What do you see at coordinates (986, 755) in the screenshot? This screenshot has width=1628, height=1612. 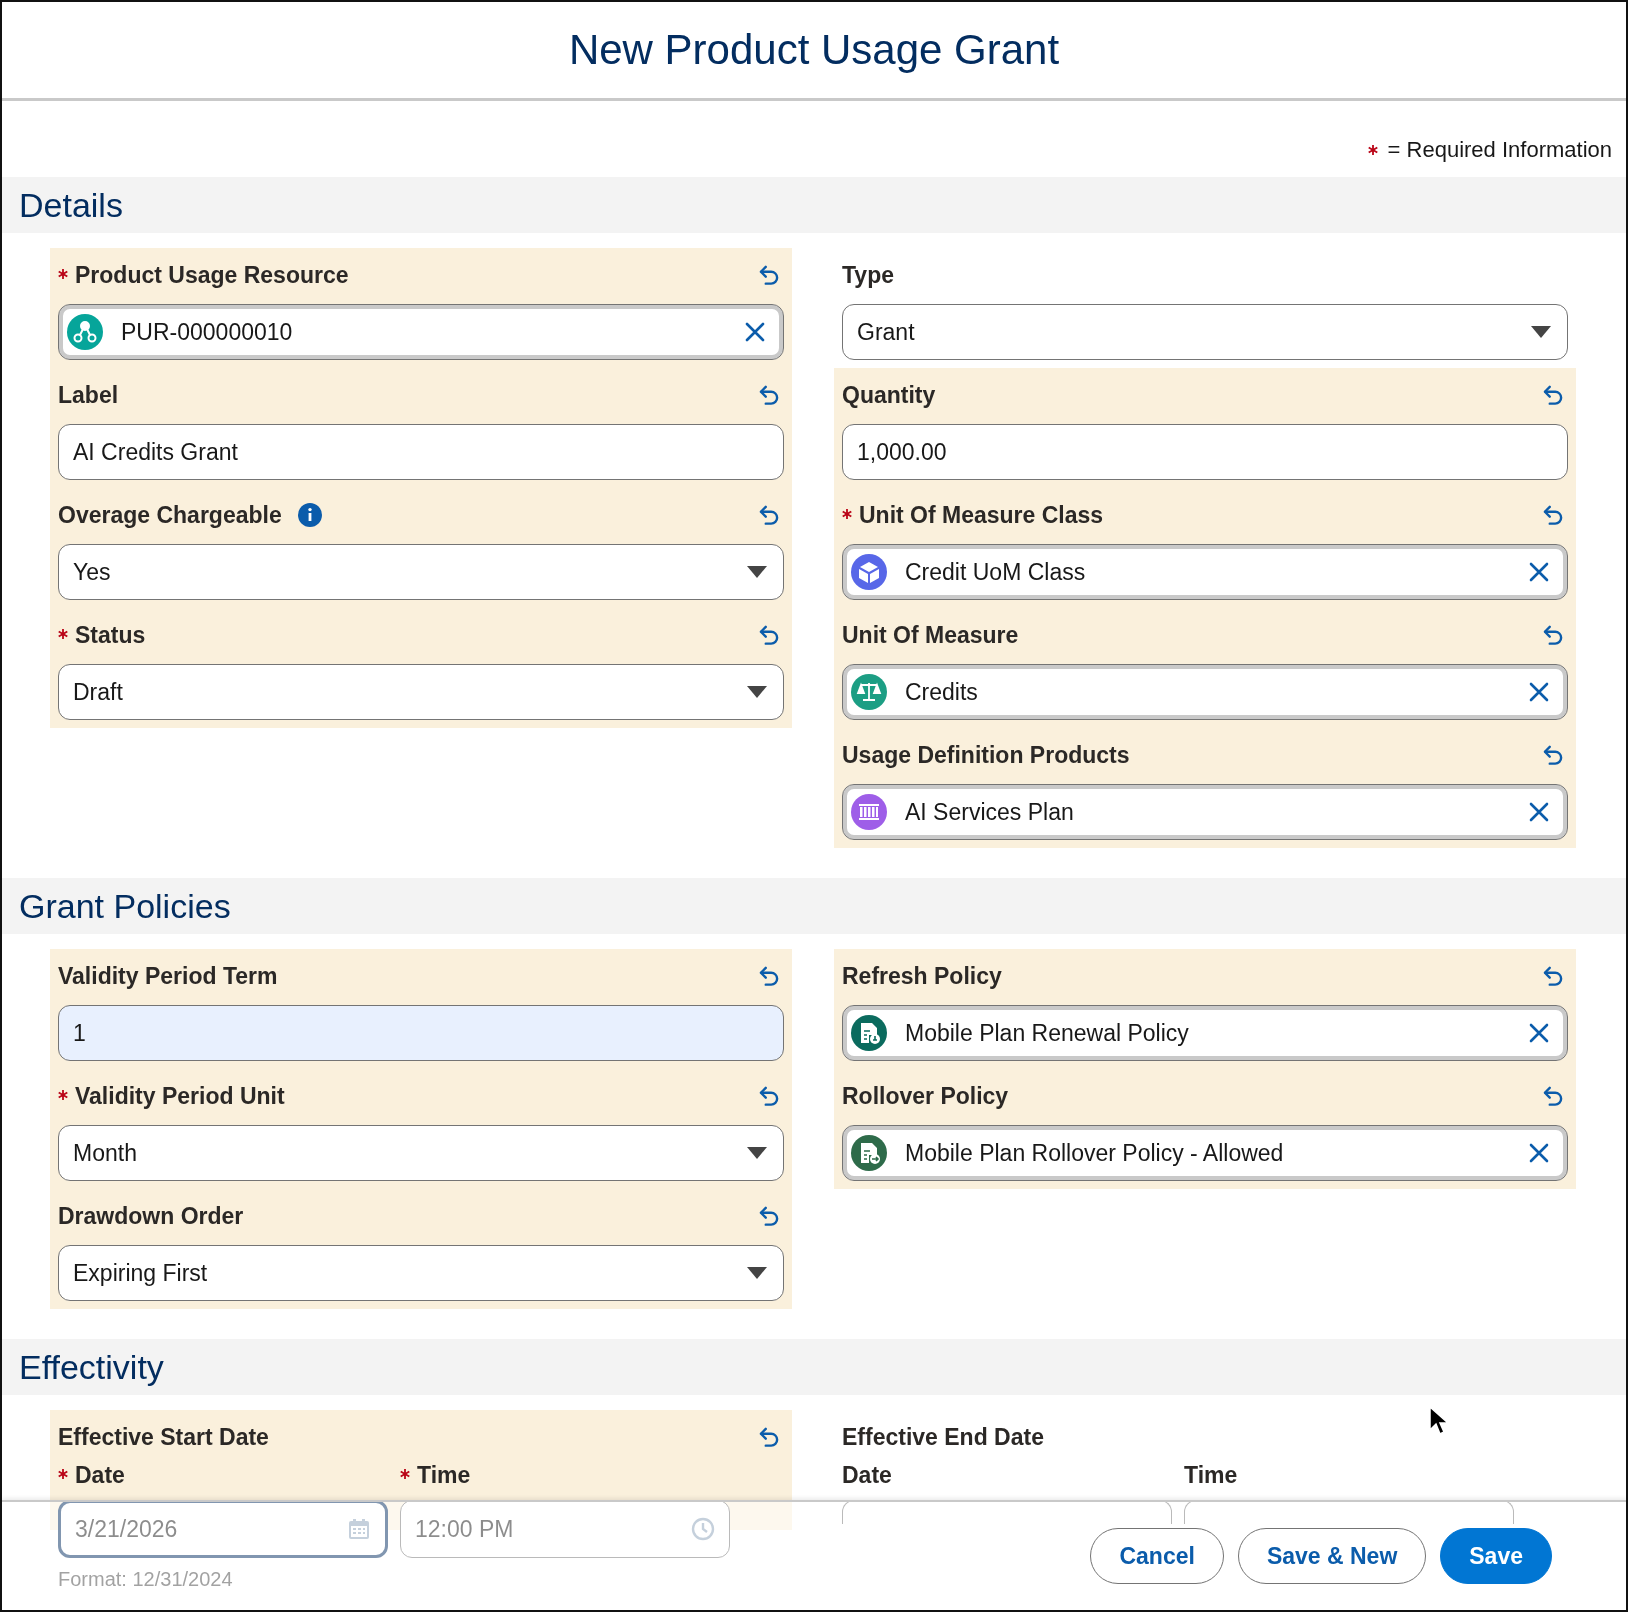 I see `field-label: Usage Definition Products` at bounding box center [986, 755].